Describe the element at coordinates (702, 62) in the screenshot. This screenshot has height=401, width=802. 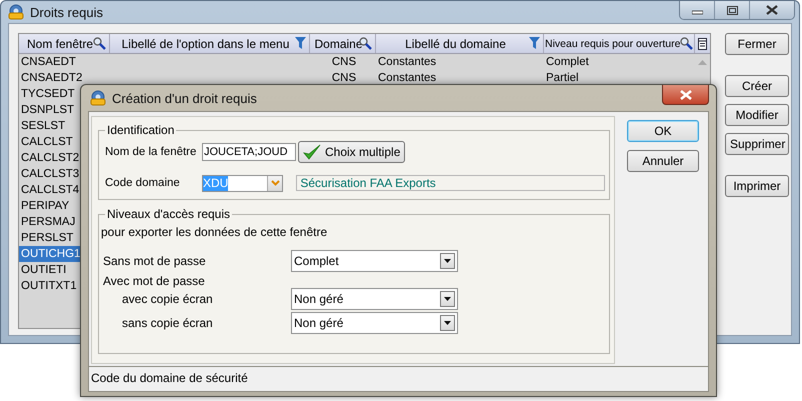
I see `scroll-up-icon` at that location.